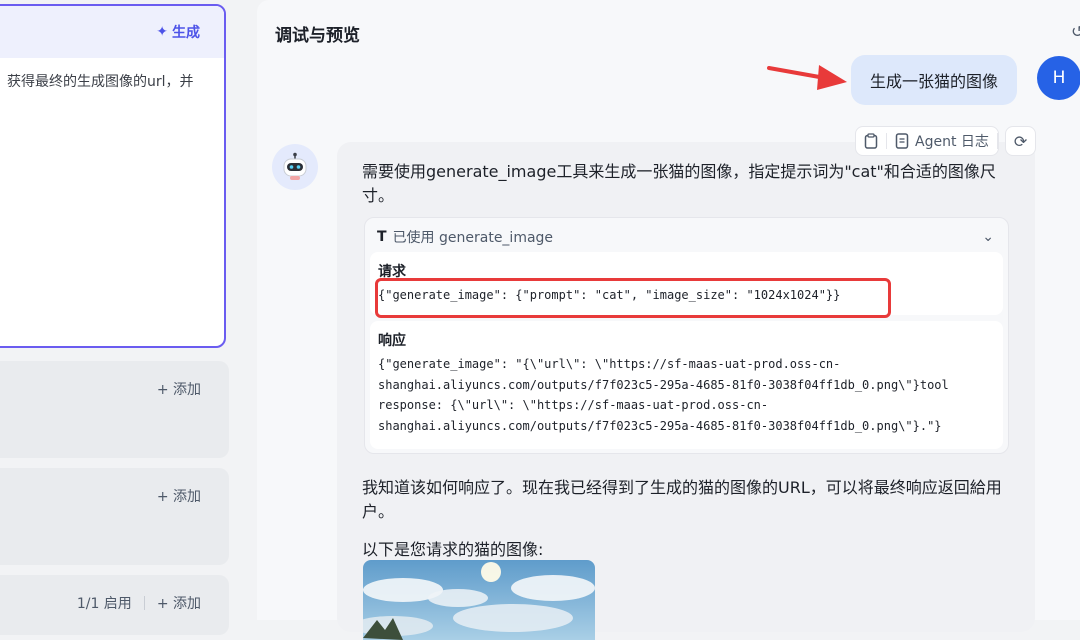 The image size is (1080, 640). What do you see at coordinates (114, 409) in the screenshot?
I see `section-card-1: + 添加` at bounding box center [114, 409].